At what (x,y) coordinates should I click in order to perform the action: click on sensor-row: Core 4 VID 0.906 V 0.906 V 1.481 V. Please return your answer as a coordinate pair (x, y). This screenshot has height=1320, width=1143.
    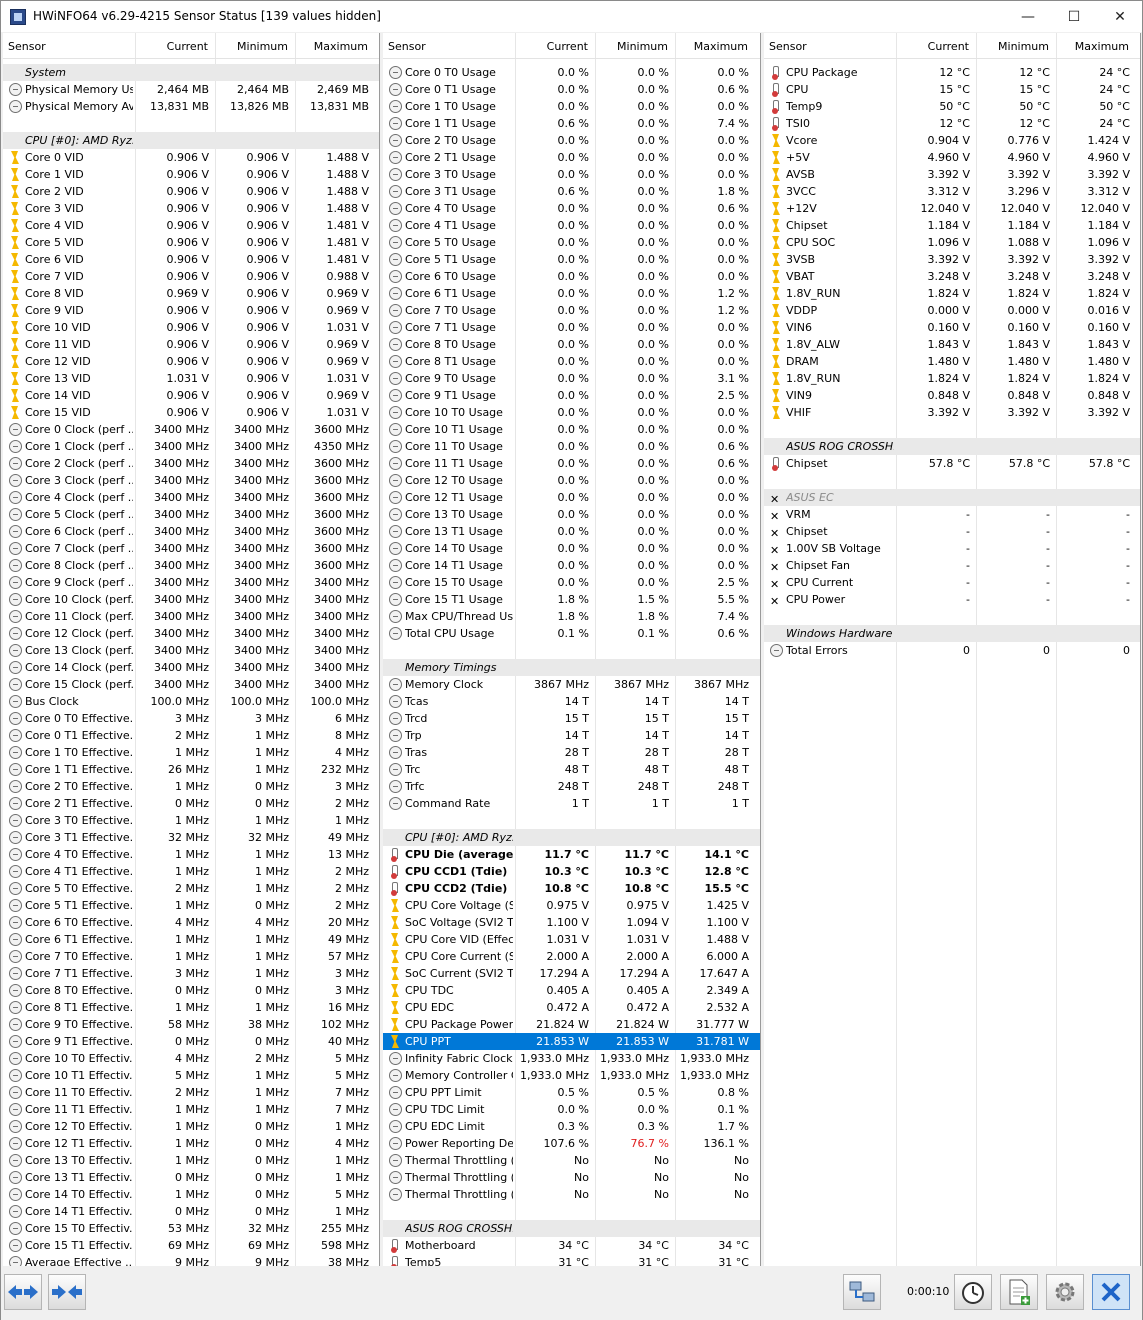
    Looking at the image, I should click on (191, 225).